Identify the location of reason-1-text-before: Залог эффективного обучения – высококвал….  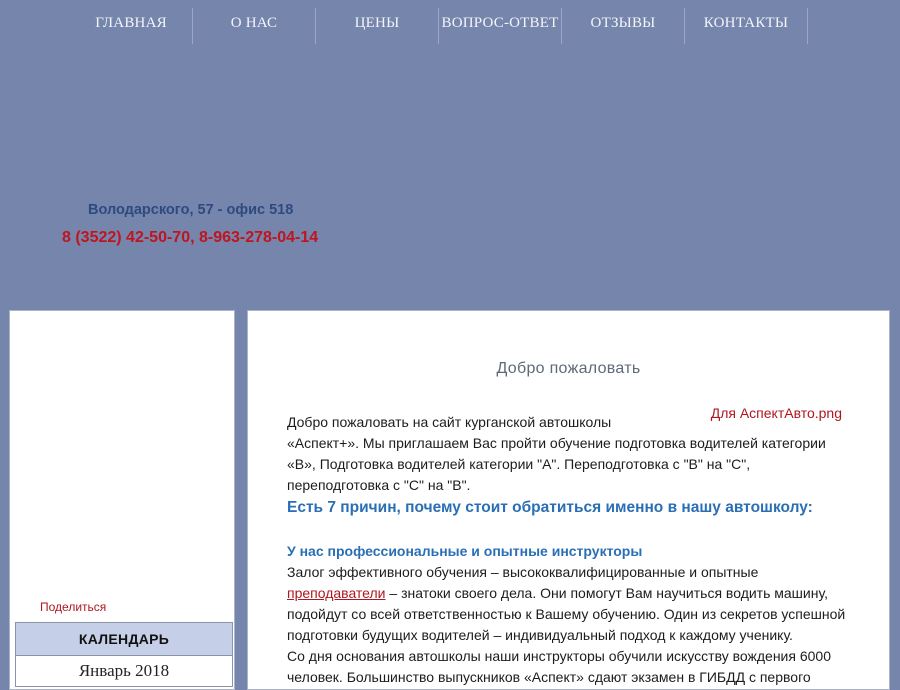
(523, 572).